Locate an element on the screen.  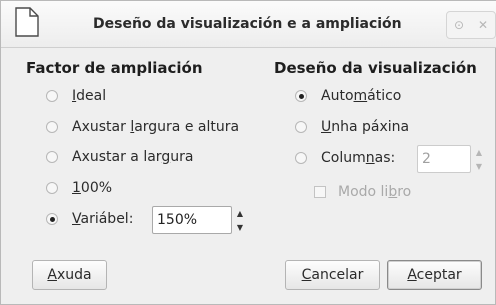
radio-label: Axustar largura e altura is located at coordinates (156, 127).